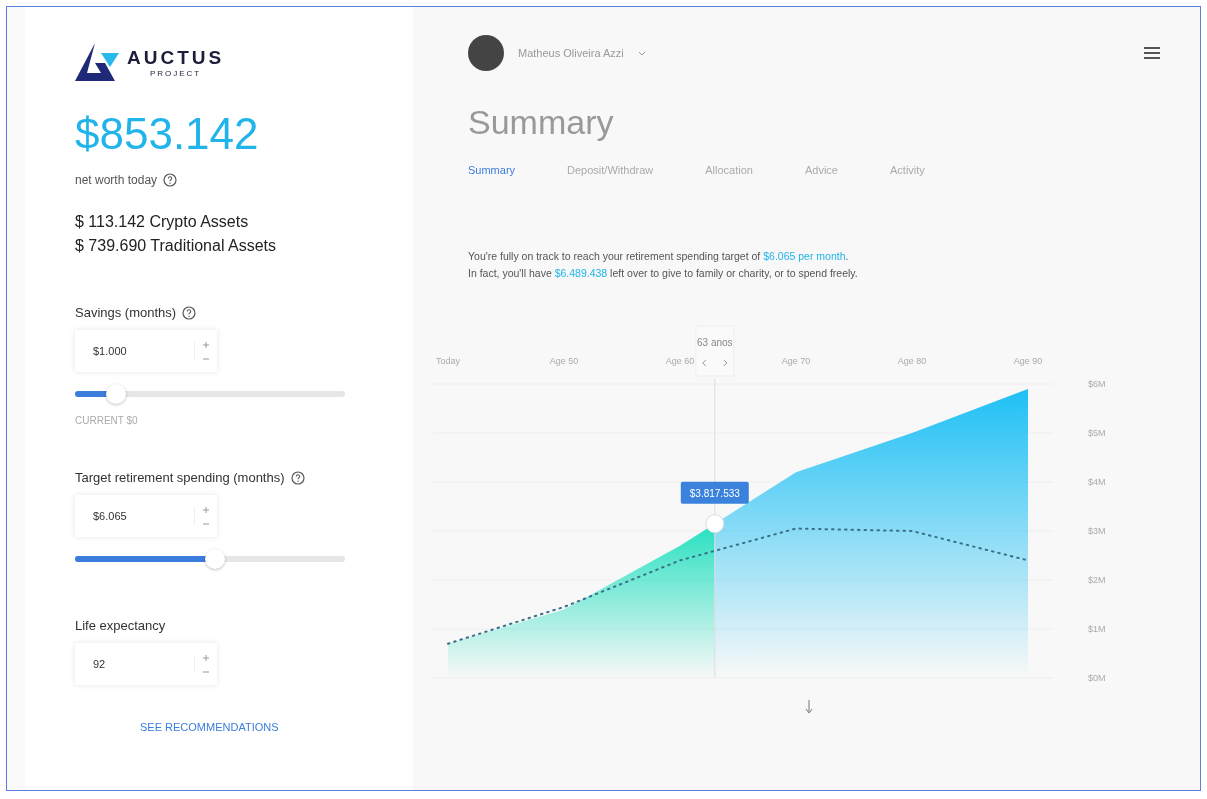  What do you see at coordinates (912, 361) in the screenshot?
I see `axis-label: Age 80` at bounding box center [912, 361].